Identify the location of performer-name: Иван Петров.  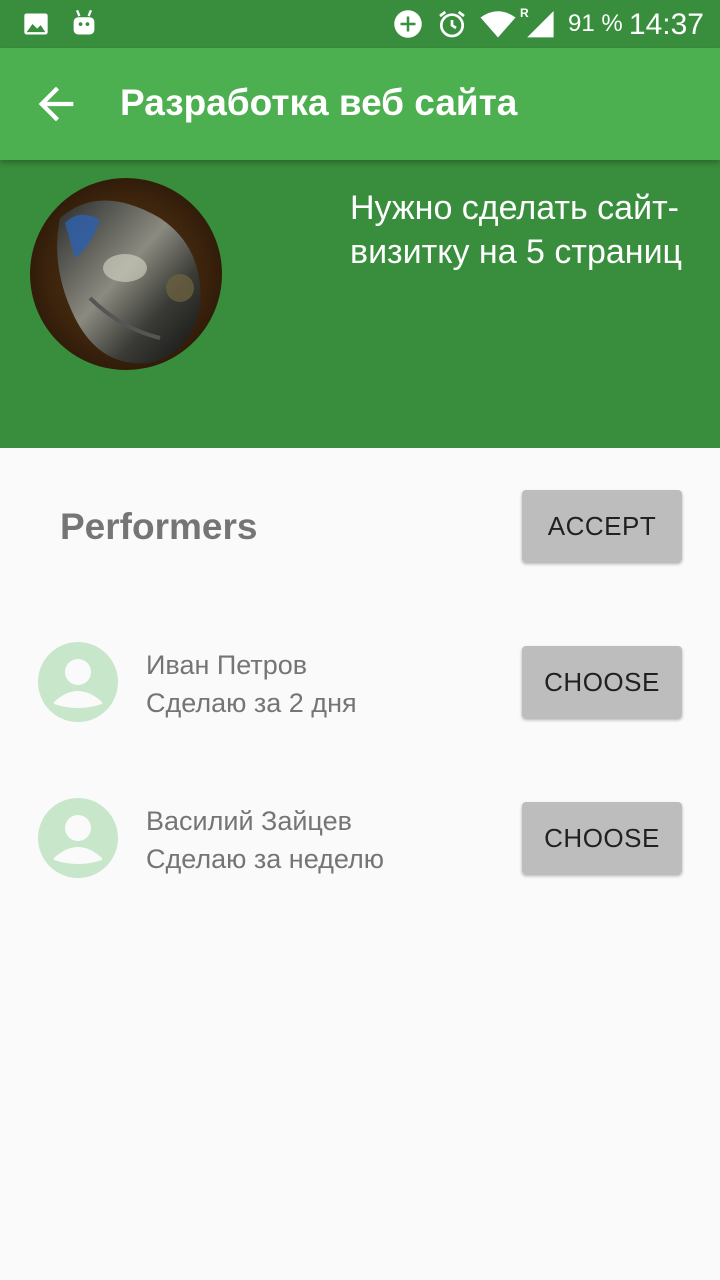
(227, 665).